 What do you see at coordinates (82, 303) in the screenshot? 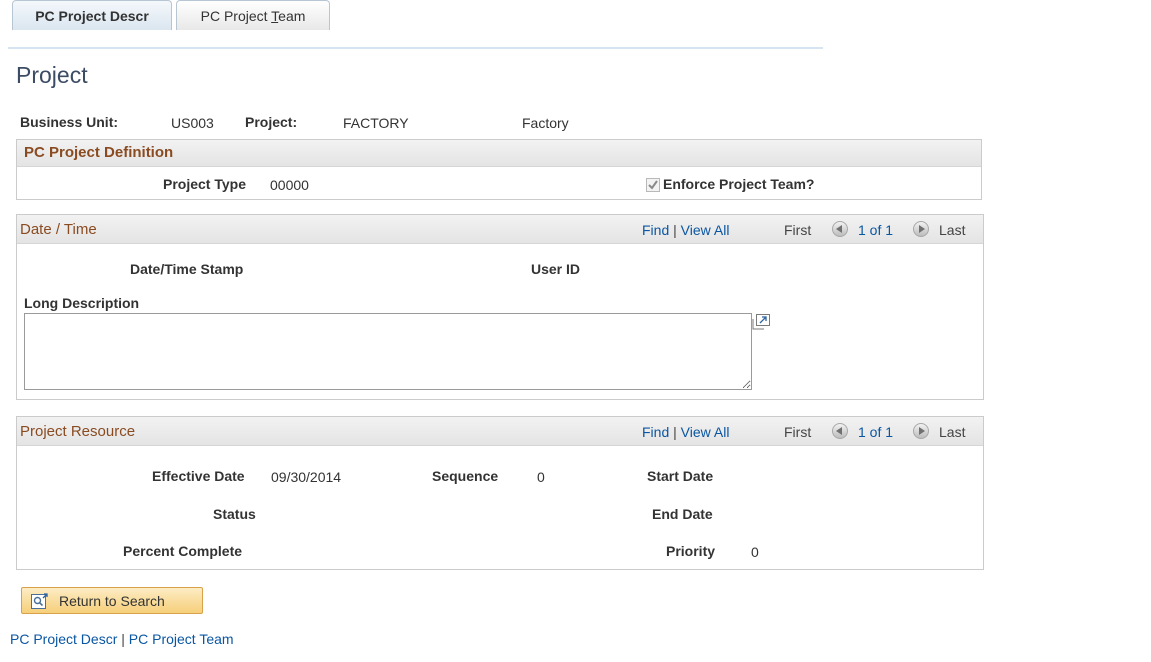
I see `long-description-label: Long Description` at bounding box center [82, 303].